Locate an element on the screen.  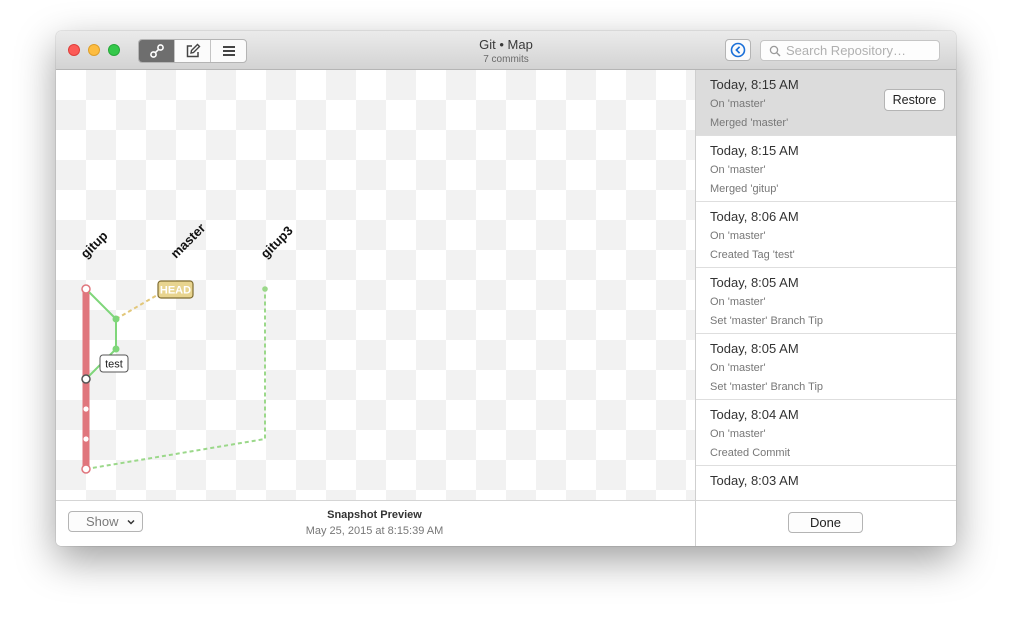
branch-label-master: master is located at coordinates (188, 240).